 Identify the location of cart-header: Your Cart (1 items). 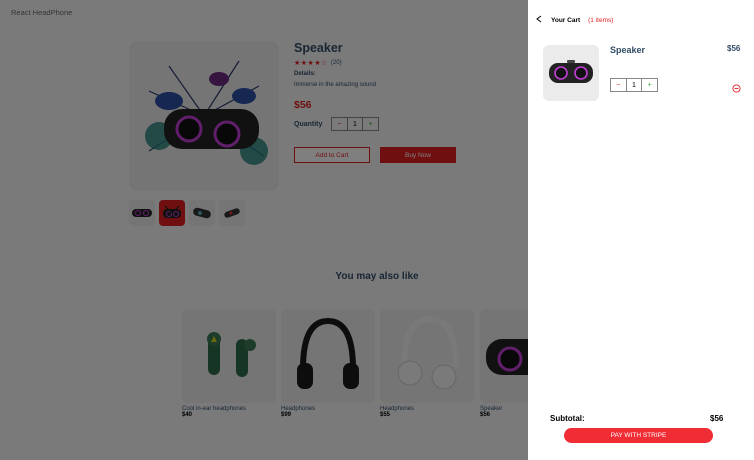
(574, 20).